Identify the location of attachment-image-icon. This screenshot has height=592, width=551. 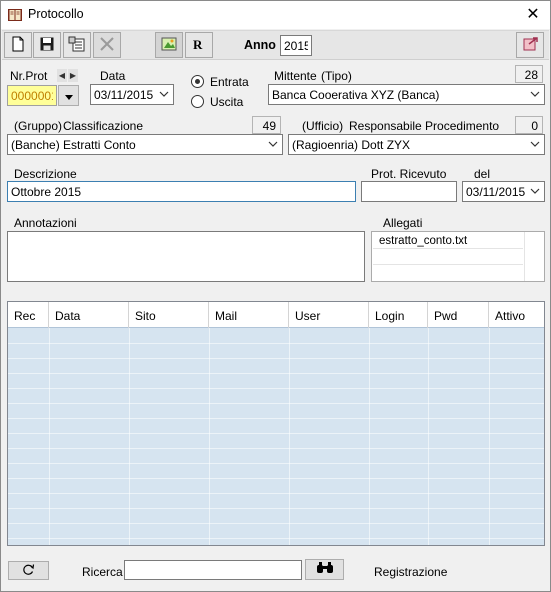
(169, 45).